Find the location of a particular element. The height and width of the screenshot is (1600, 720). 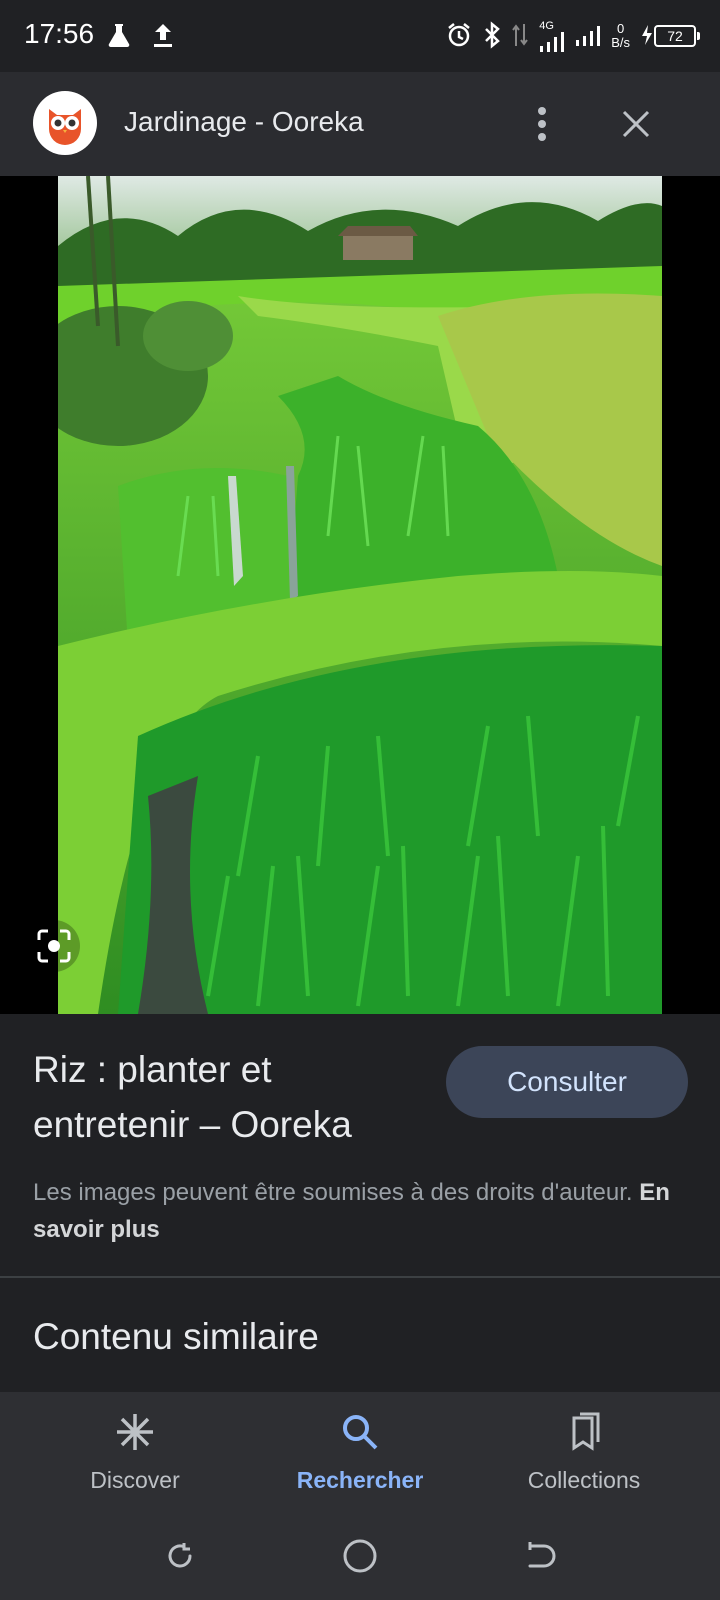

status-bar: 17:56 4G 0 B/s 72 is located at coordinates (360, 36).